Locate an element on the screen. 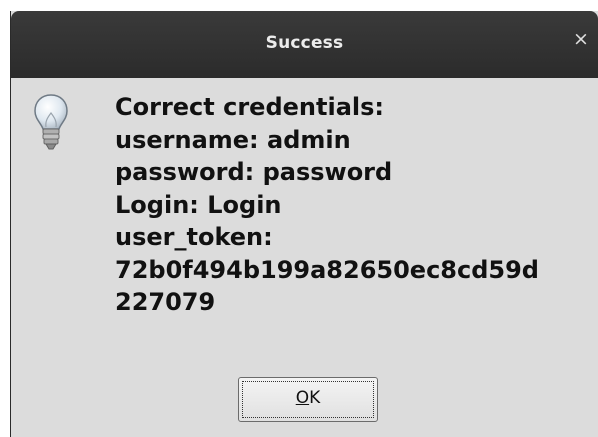  ok-button: OK is located at coordinates (308, 399).